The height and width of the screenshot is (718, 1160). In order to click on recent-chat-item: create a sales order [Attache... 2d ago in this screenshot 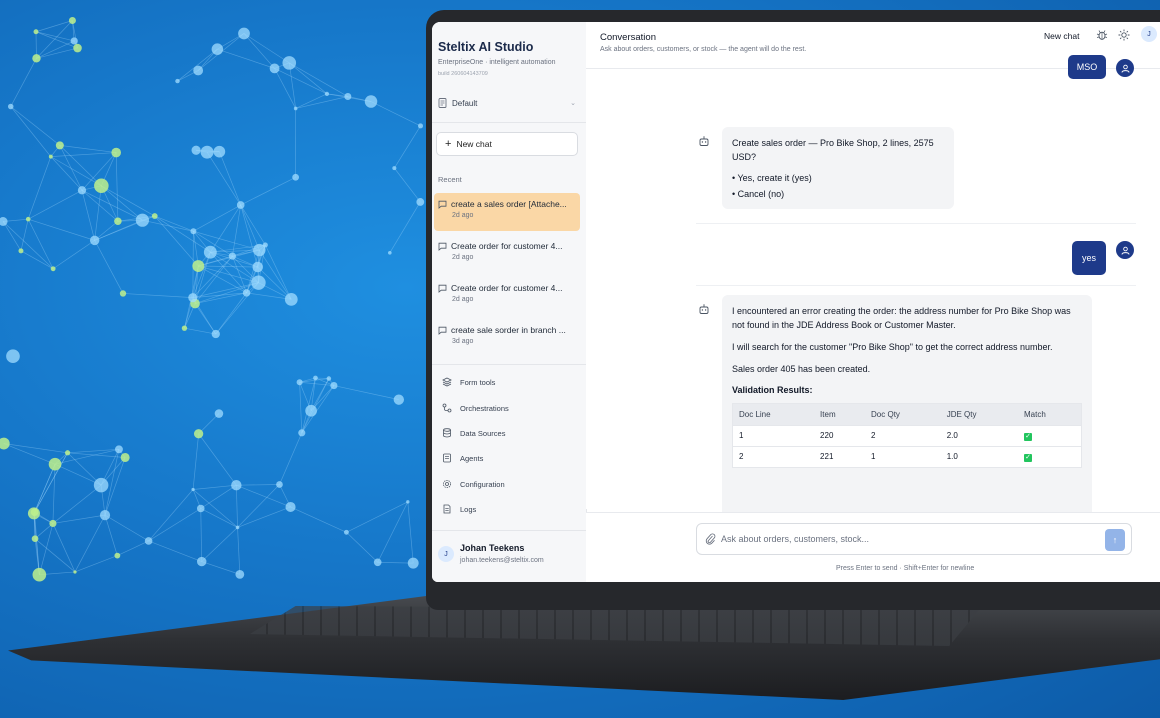, I will do `click(507, 212)`.